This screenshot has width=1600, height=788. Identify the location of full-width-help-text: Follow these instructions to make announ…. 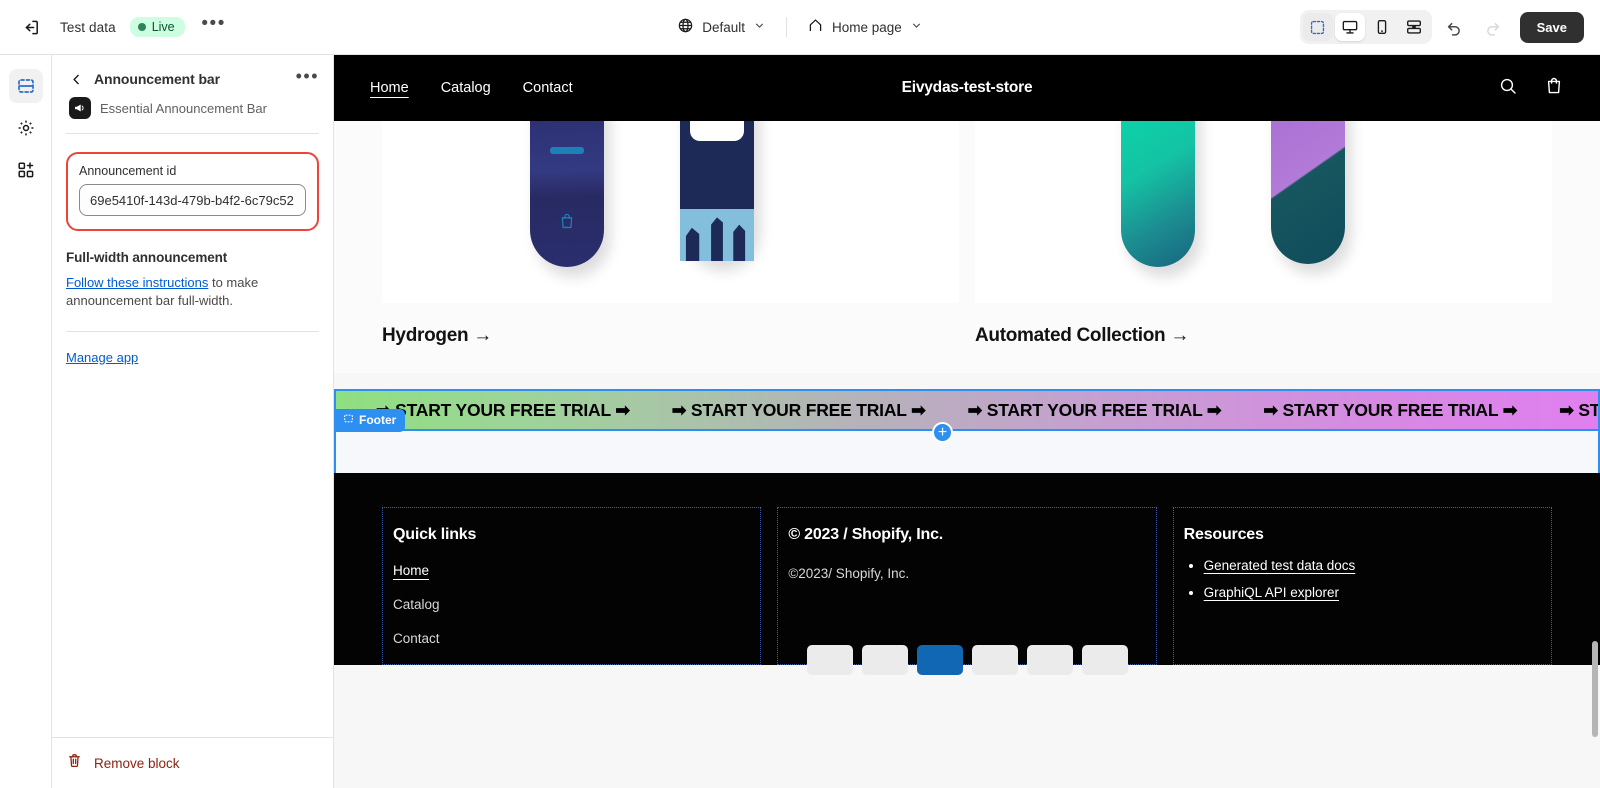
(192, 292).